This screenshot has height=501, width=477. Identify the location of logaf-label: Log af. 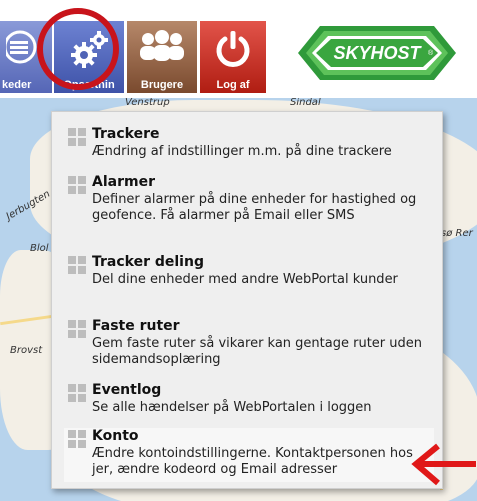
(233, 85).